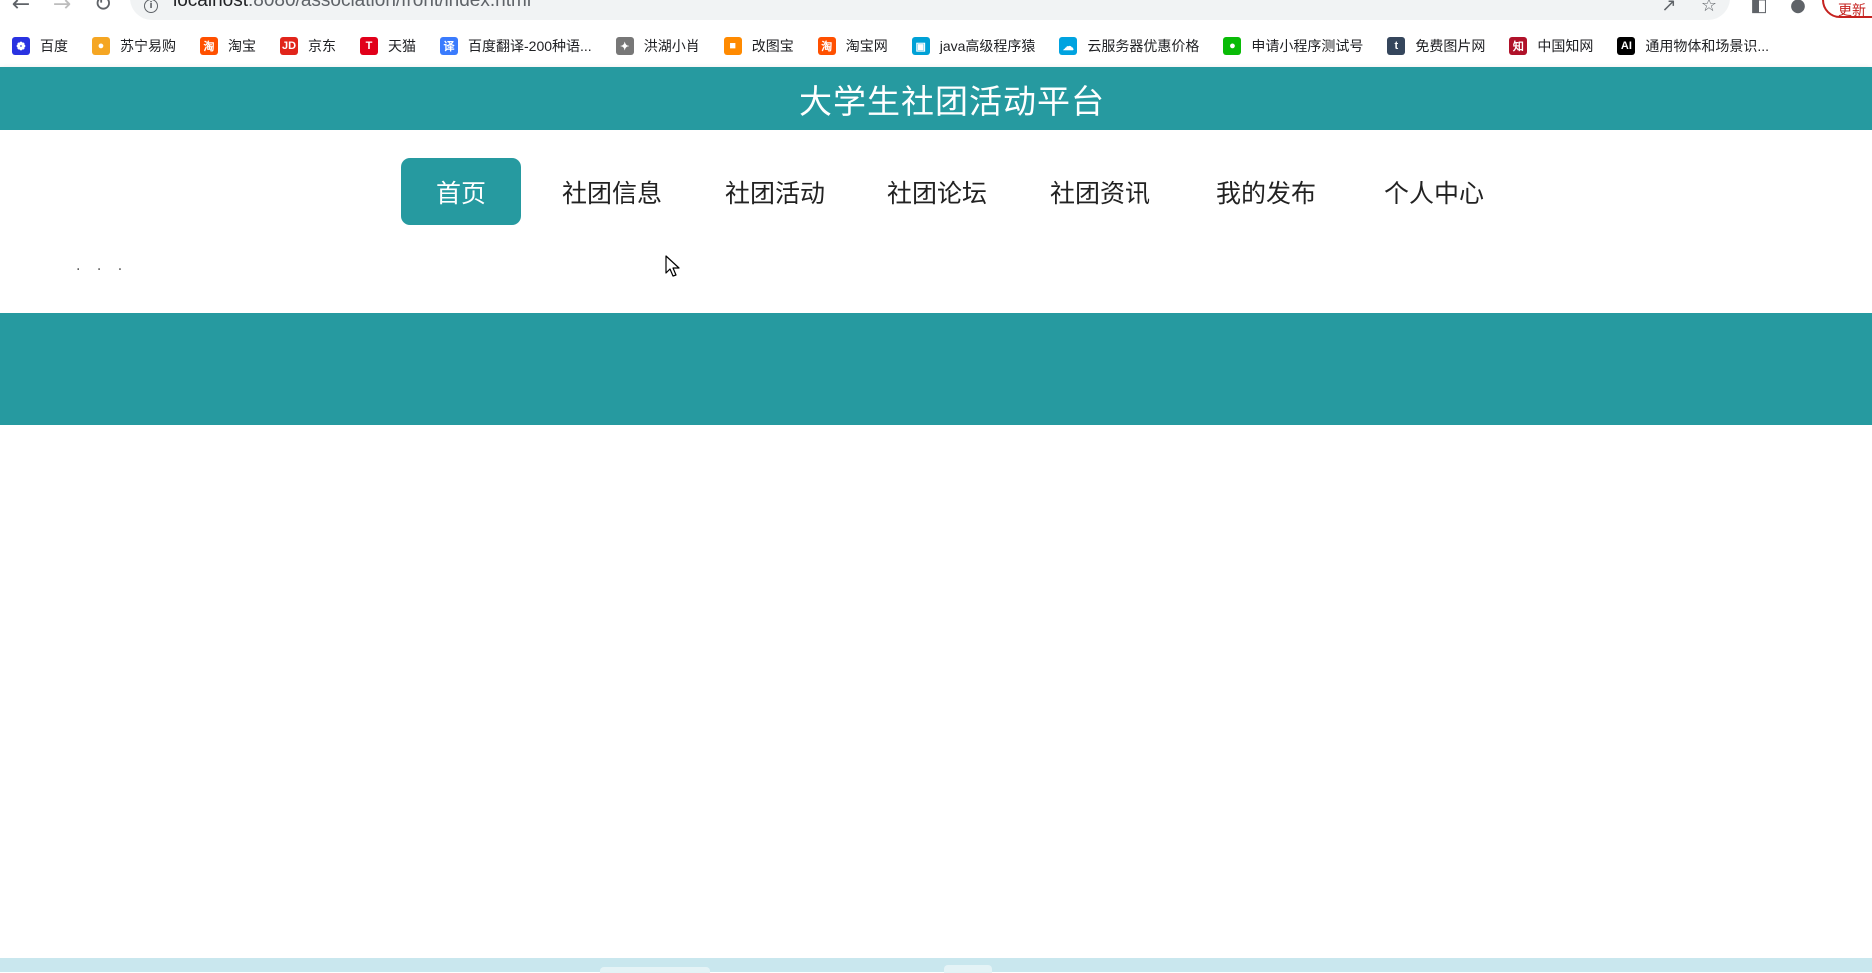 This screenshot has height=973, width=1872. What do you see at coordinates (54, 46) in the screenshot?
I see `bookmark-label: 百度` at bounding box center [54, 46].